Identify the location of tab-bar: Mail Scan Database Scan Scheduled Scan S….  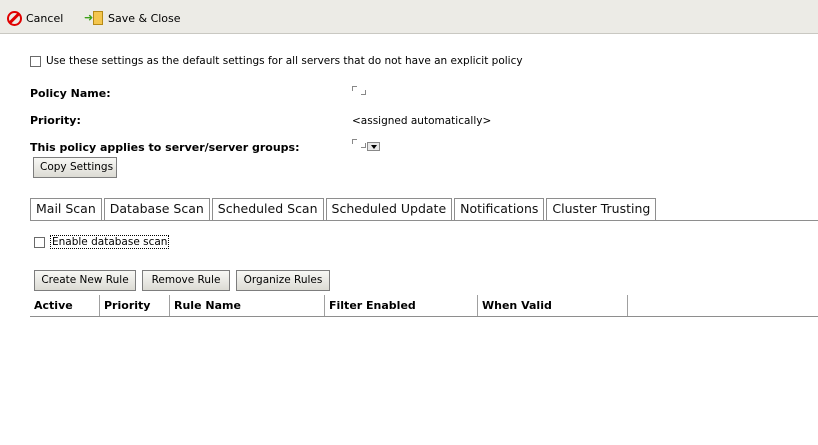
(344, 209).